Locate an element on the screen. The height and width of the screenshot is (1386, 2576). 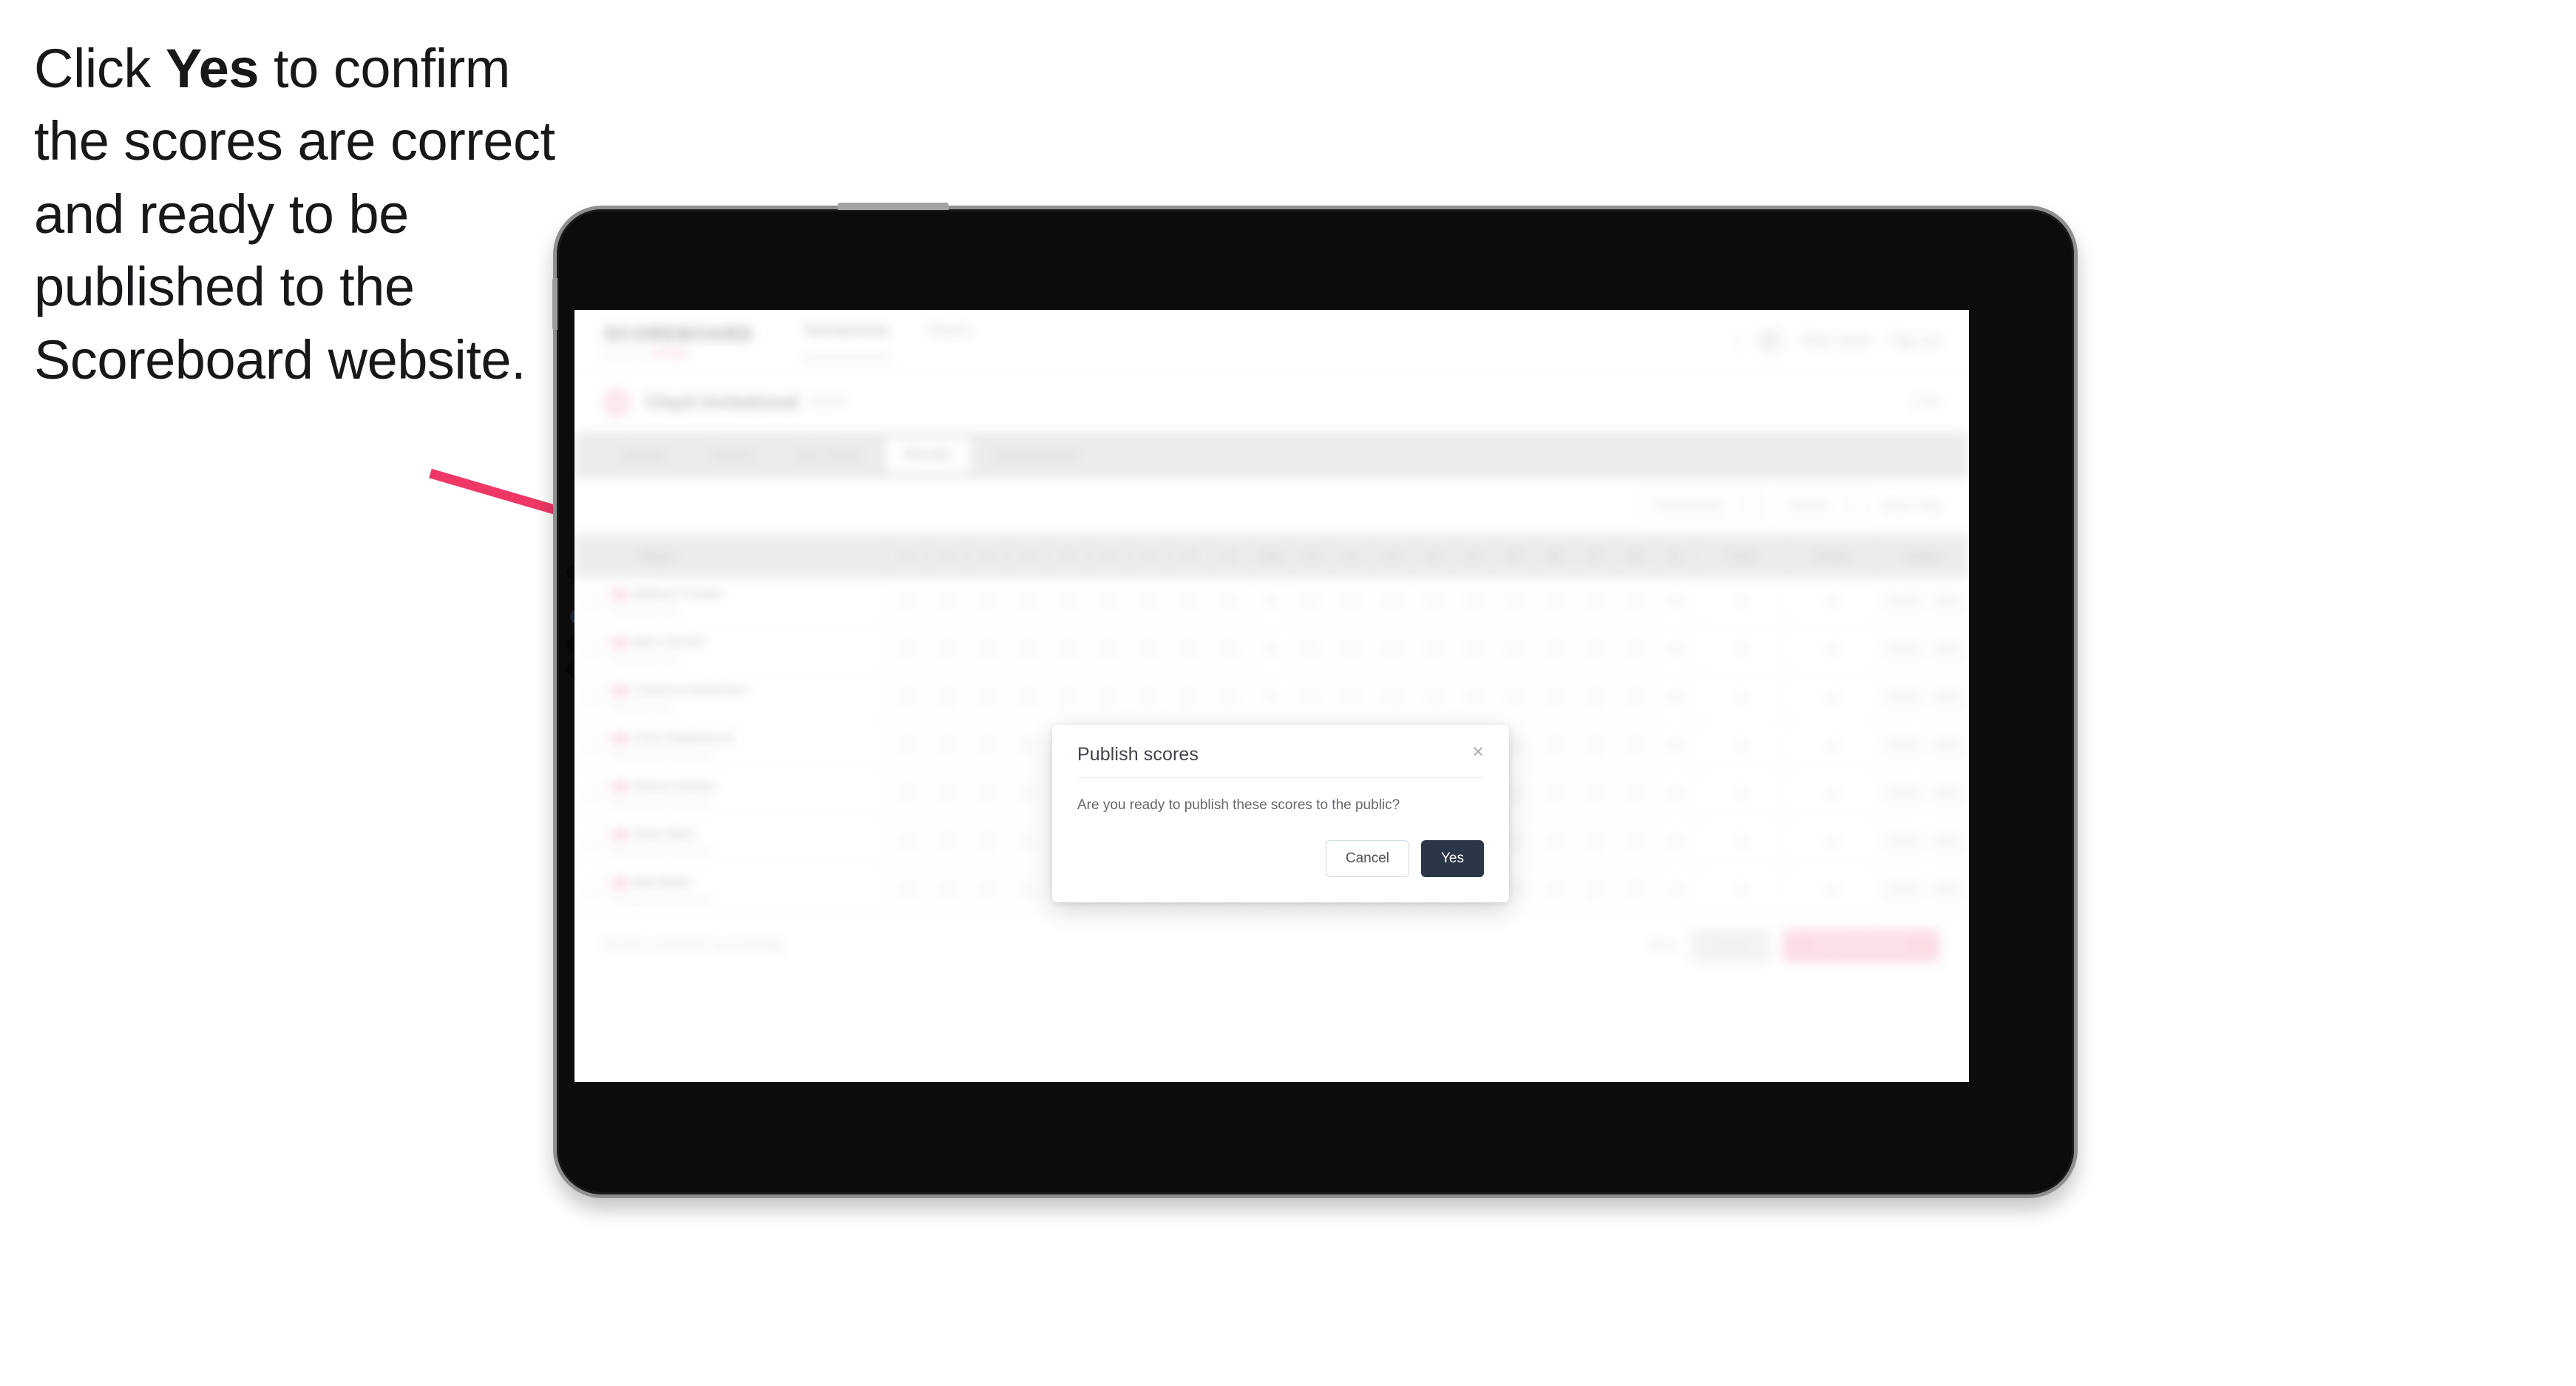
dialog-header: Publish scores × is located at coordinates (1280, 760).